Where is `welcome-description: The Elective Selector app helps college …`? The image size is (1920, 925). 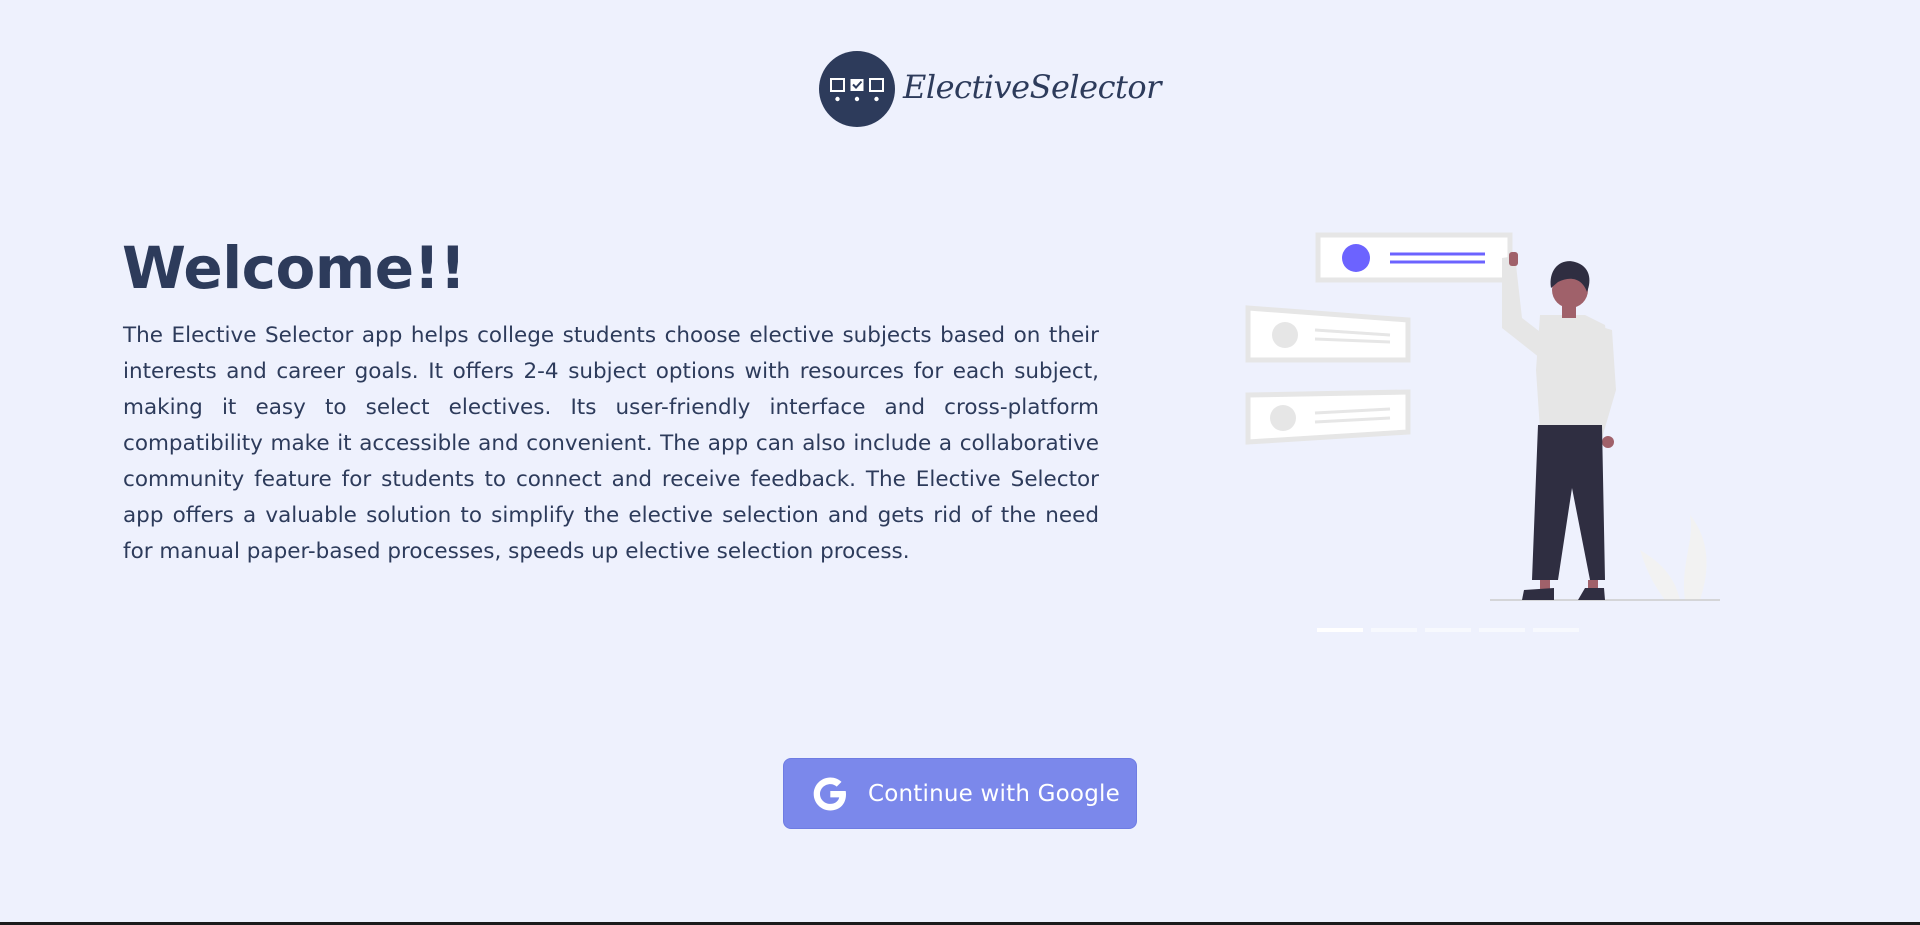
welcome-description: The Elective Selector app helps college … is located at coordinates (611, 443).